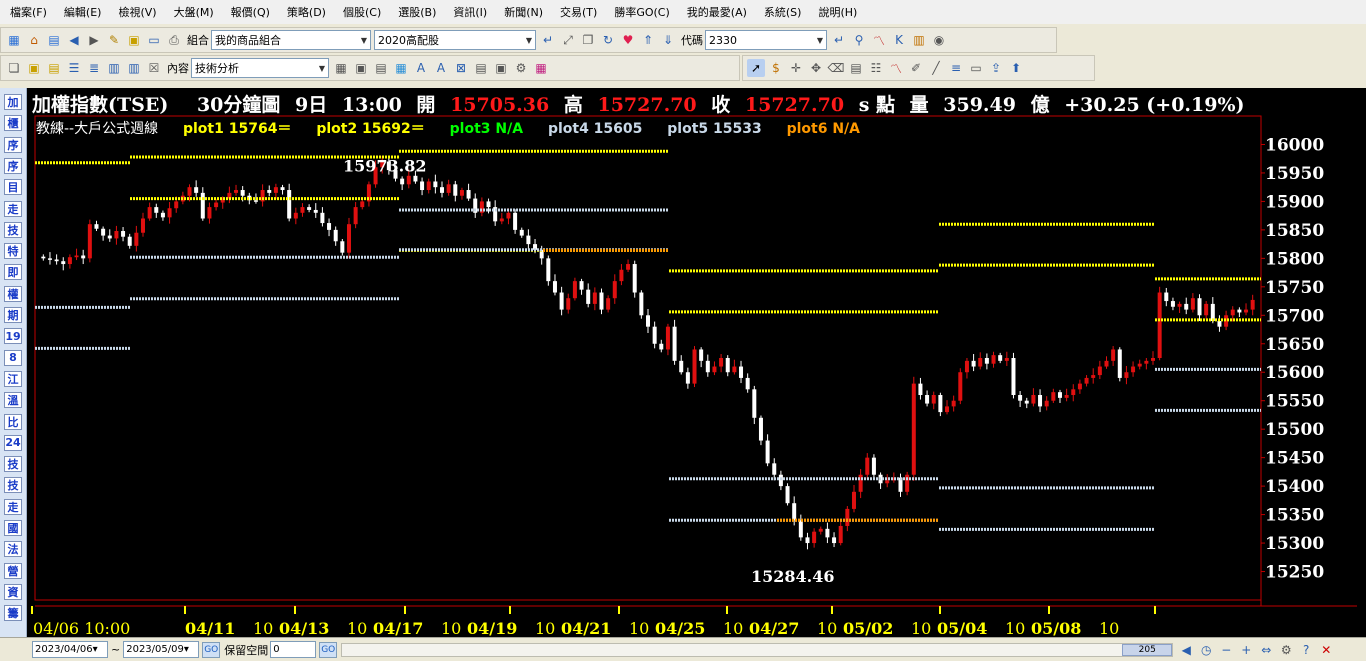  Describe the element at coordinates (421, 68) in the screenshot. I see `text-a-icon: A` at that location.